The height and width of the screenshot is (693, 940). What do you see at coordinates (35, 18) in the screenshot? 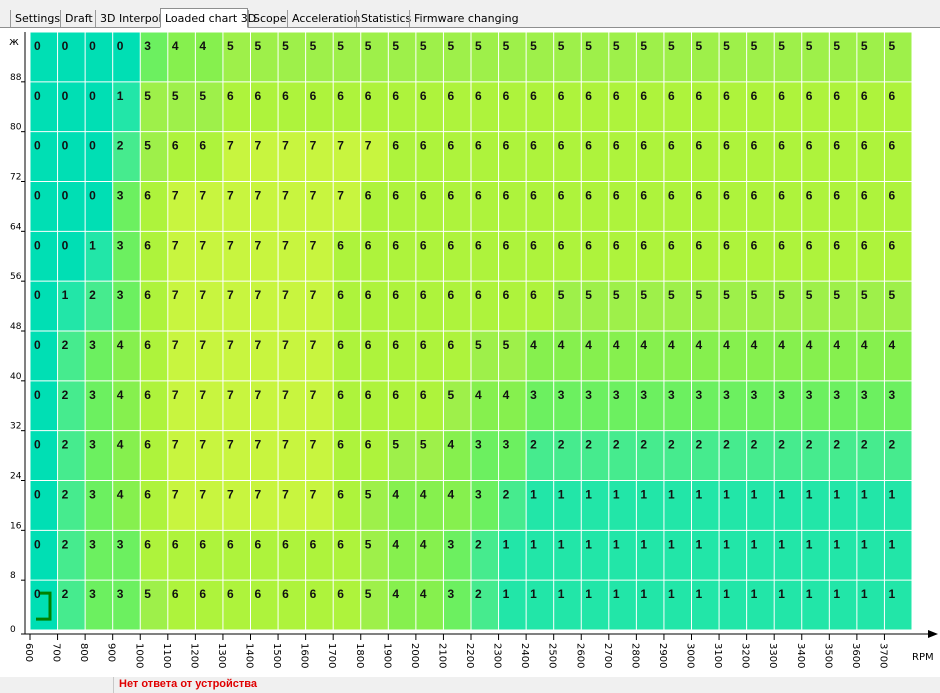
I see `tab-settings: Settings` at bounding box center [35, 18].